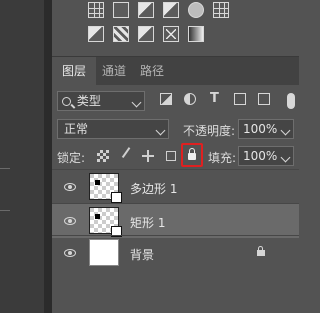  I want to click on blend-mode-value: 正常, so click(76, 129).